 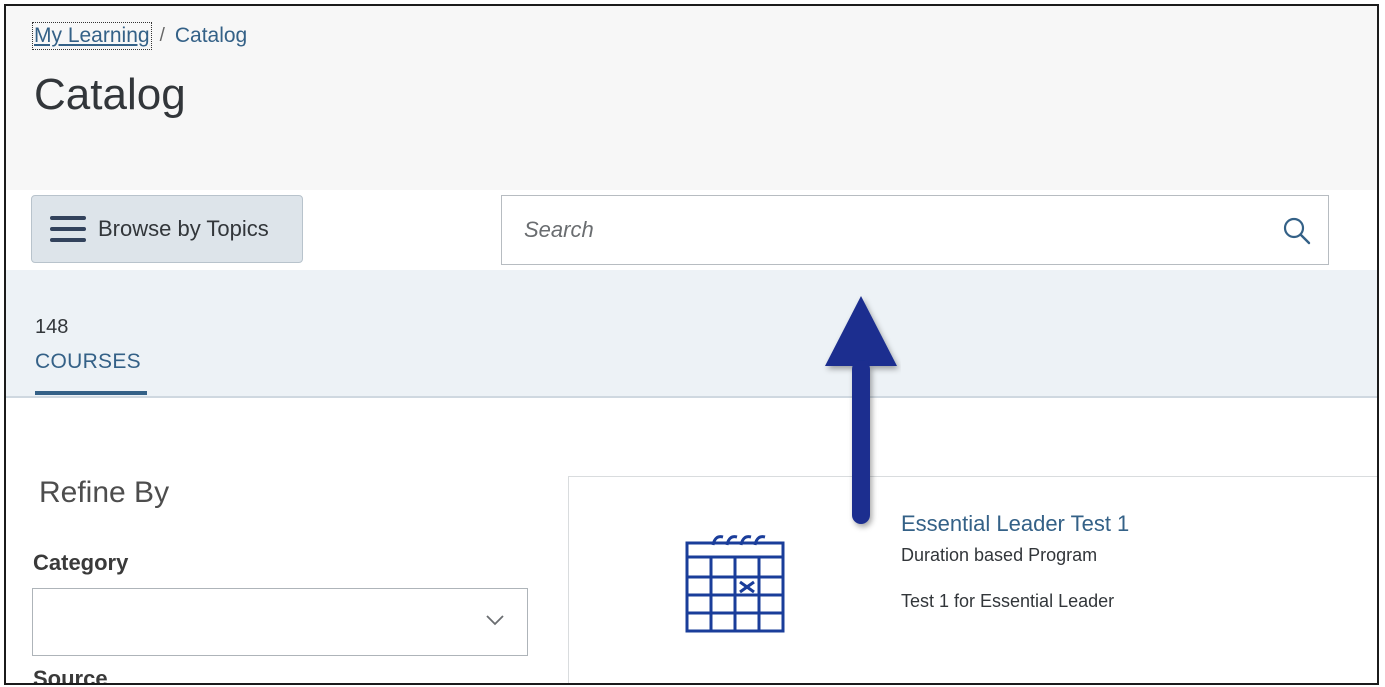 I want to click on page-title: Catalog, so click(x=110, y=94).